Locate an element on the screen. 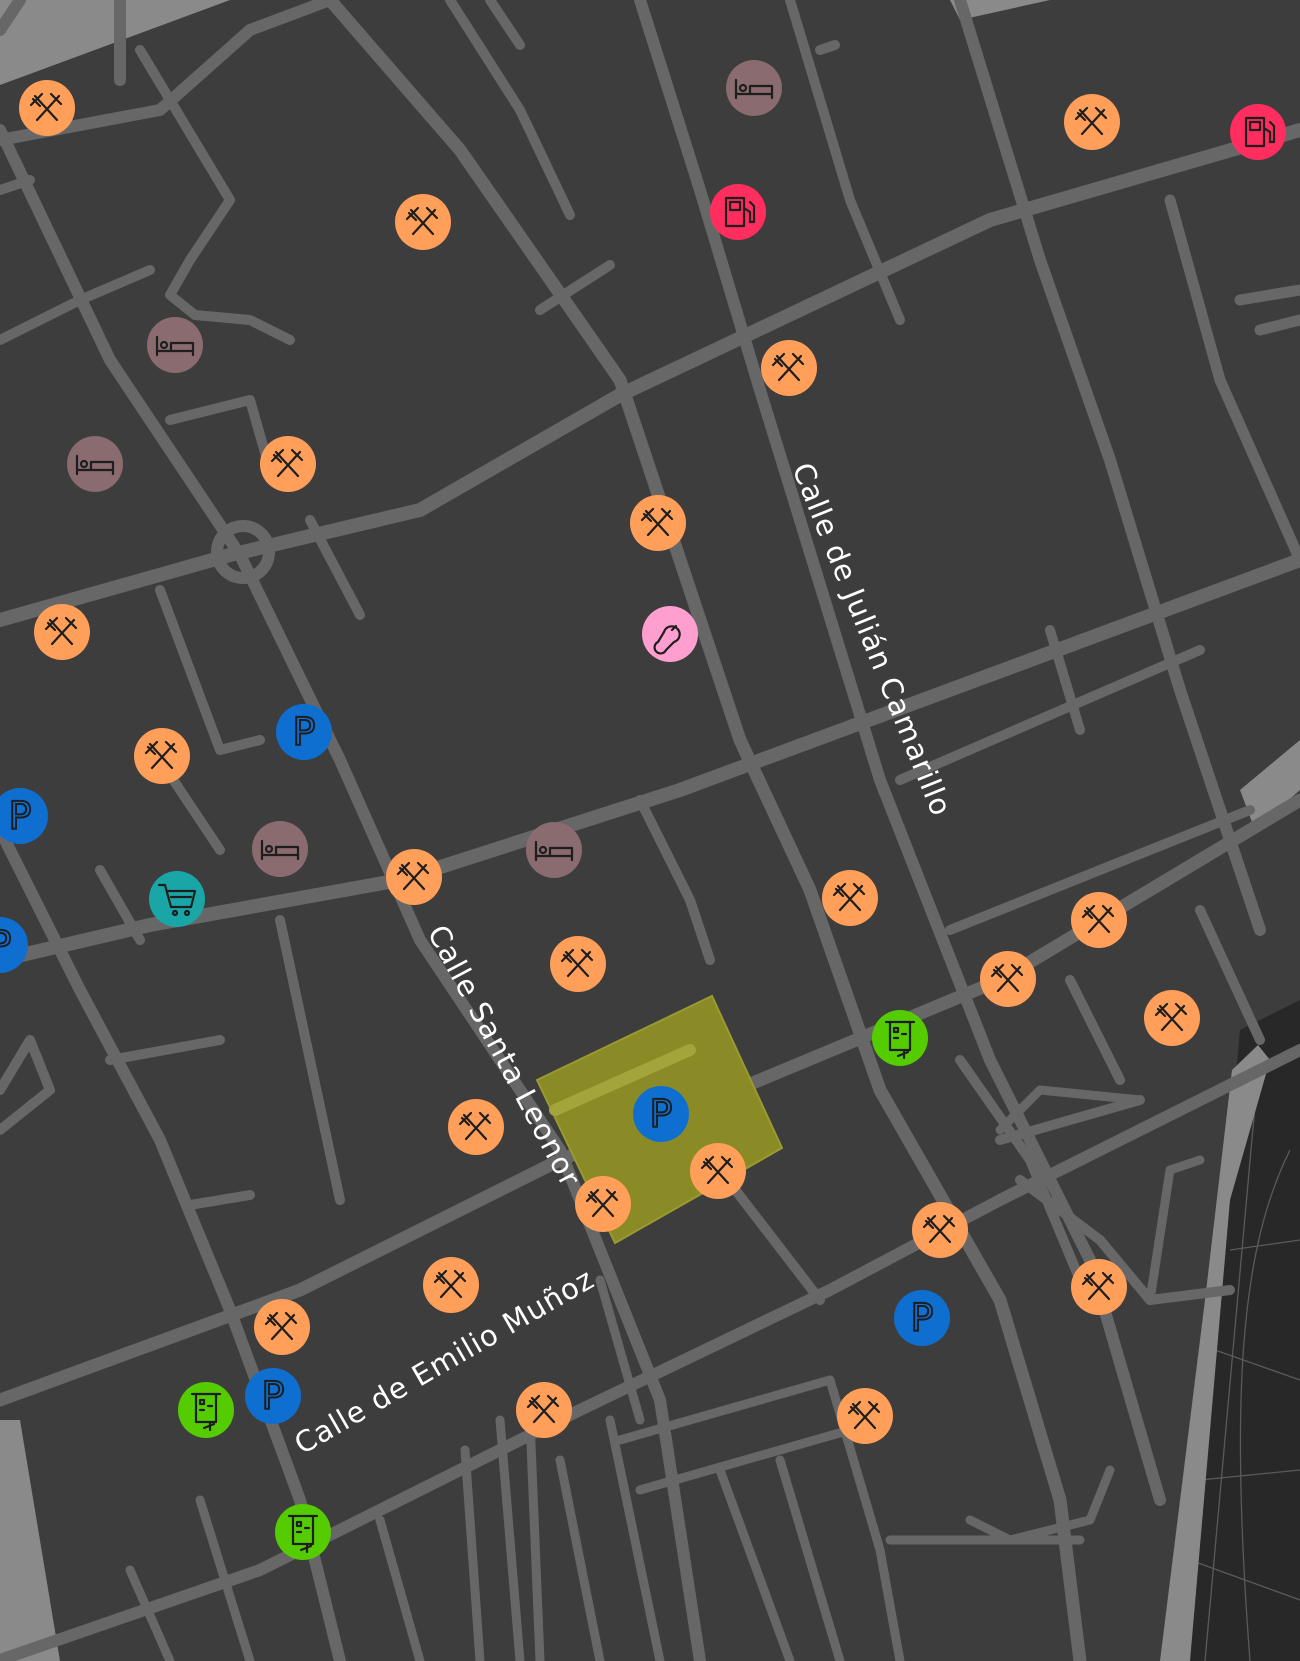 This screenshot has width=1300, height=1661. poi-marker-childcare is located at coordinates (670, 634).